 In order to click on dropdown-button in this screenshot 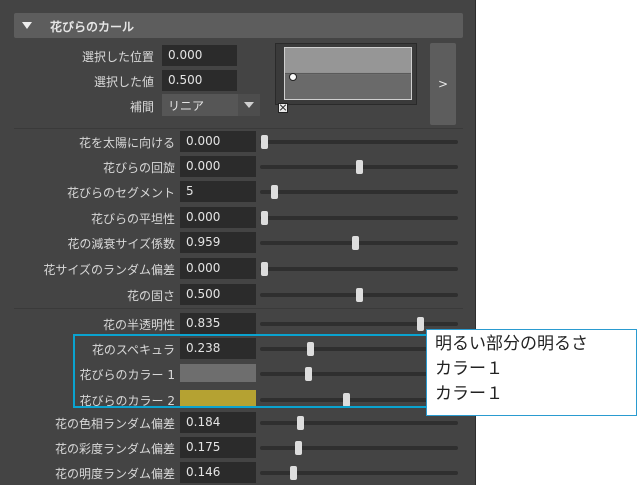, I will do `click(249, 105)`.